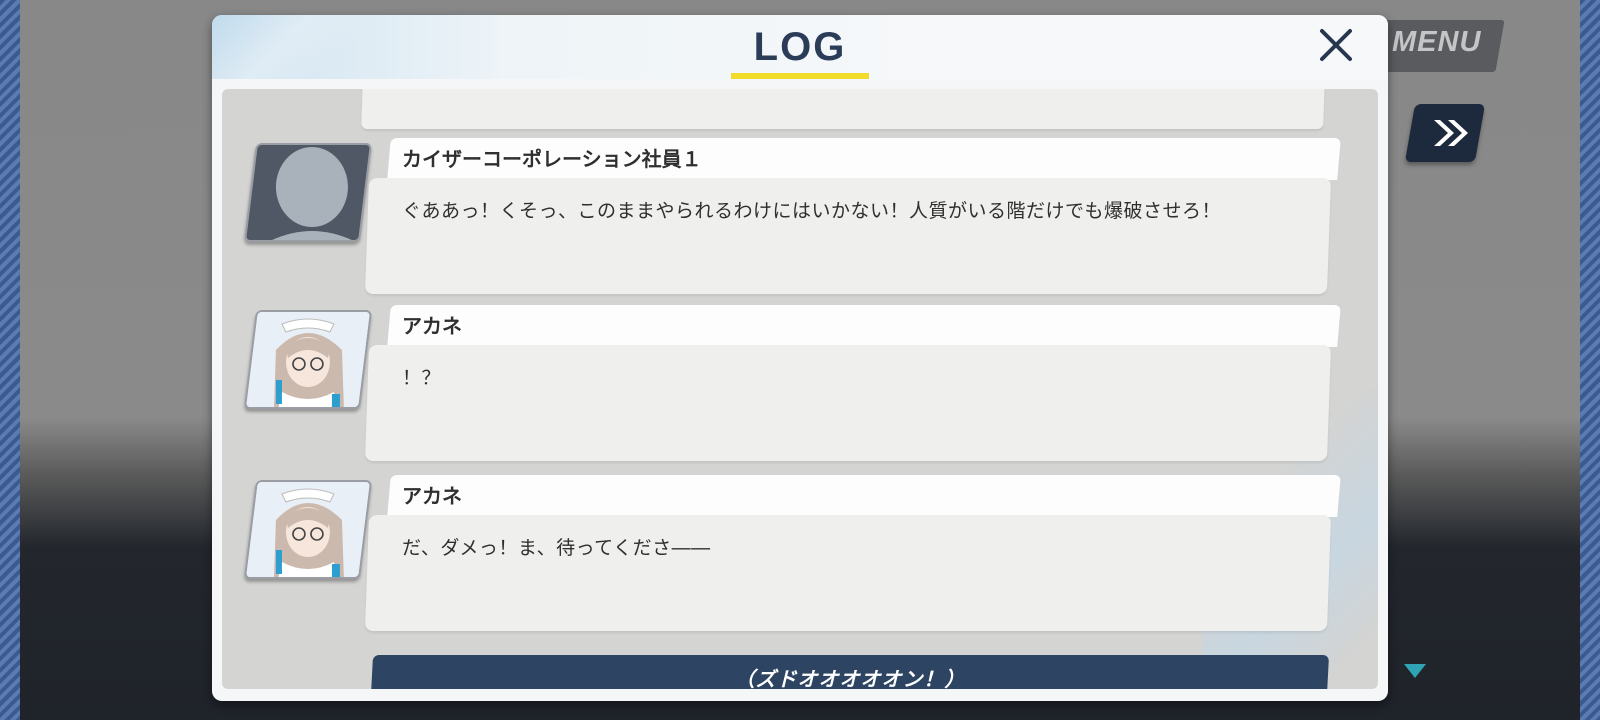 This screenshot has height=720, width=1600. What do you see at coordinates (848, 403) in the screenshot?
I see `dialogue-bubble` at bounding box center [848, 403].